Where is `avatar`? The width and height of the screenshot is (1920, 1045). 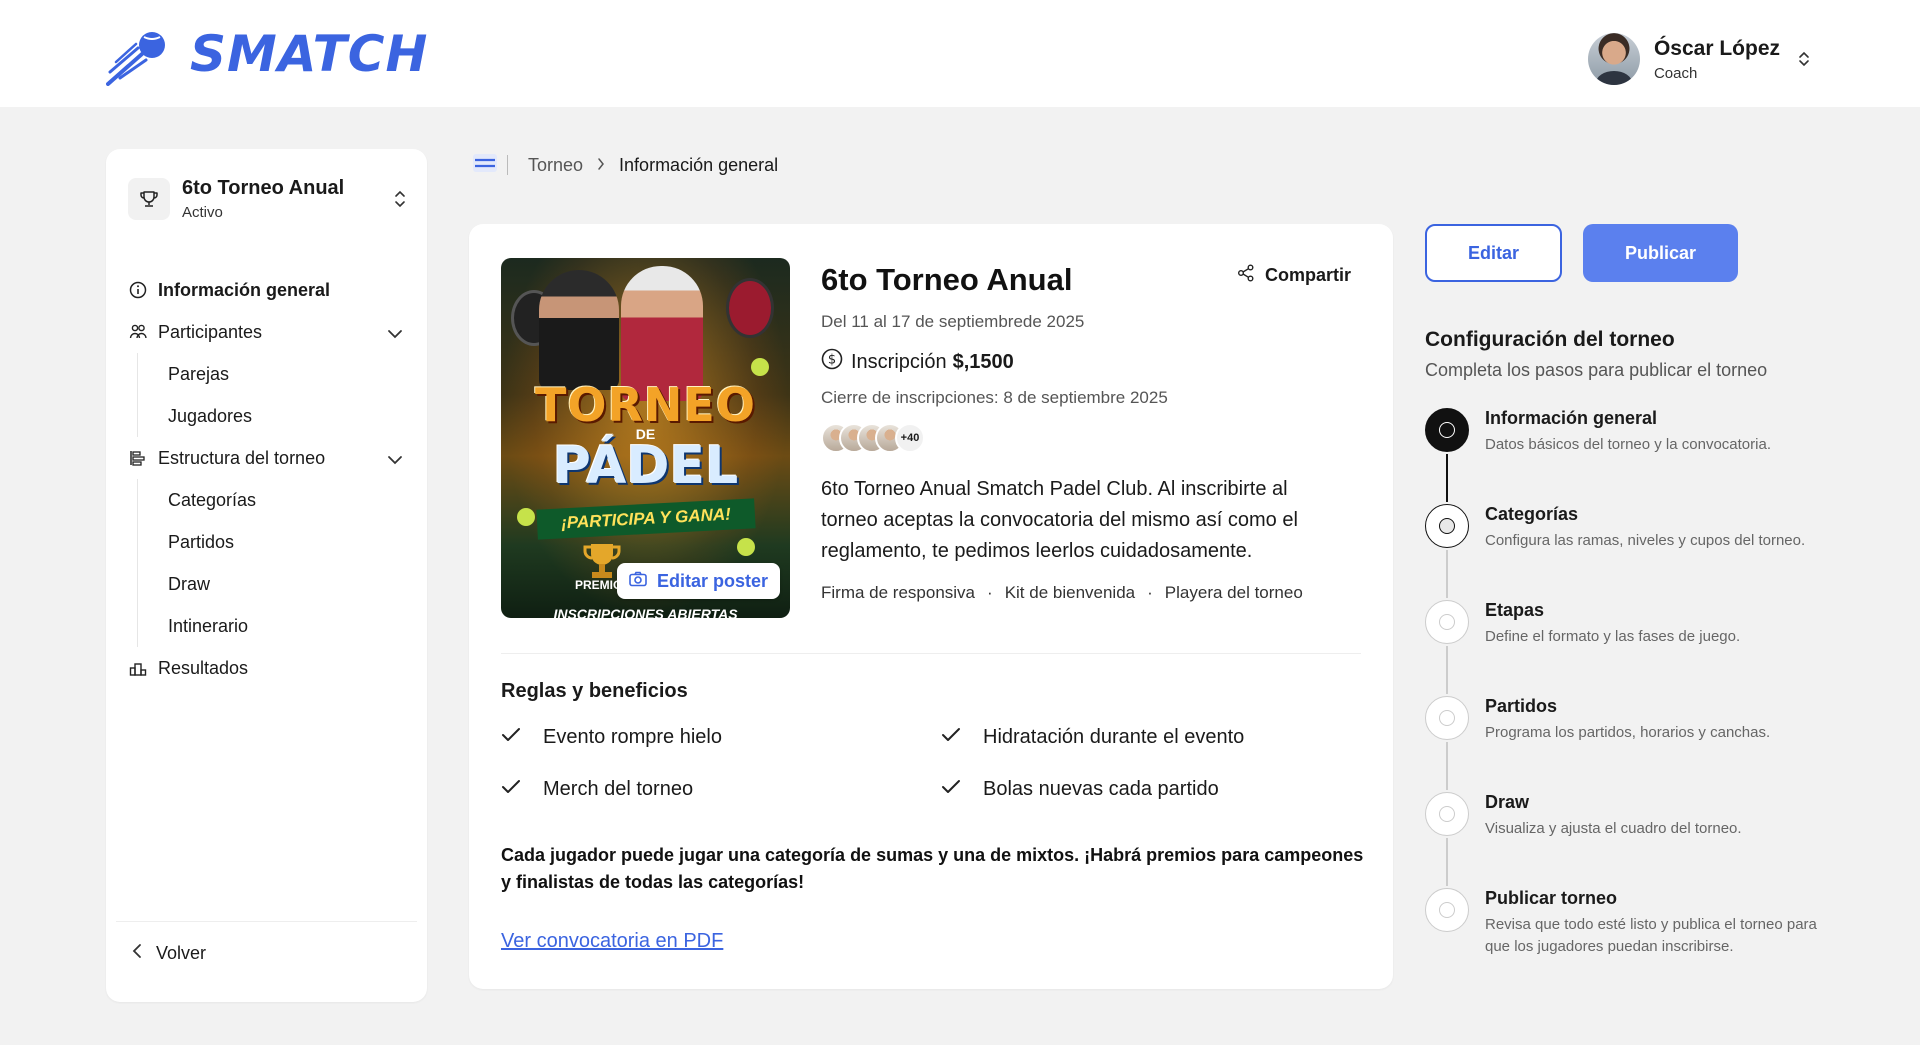
avatar is located at coordinates (1613, 59).